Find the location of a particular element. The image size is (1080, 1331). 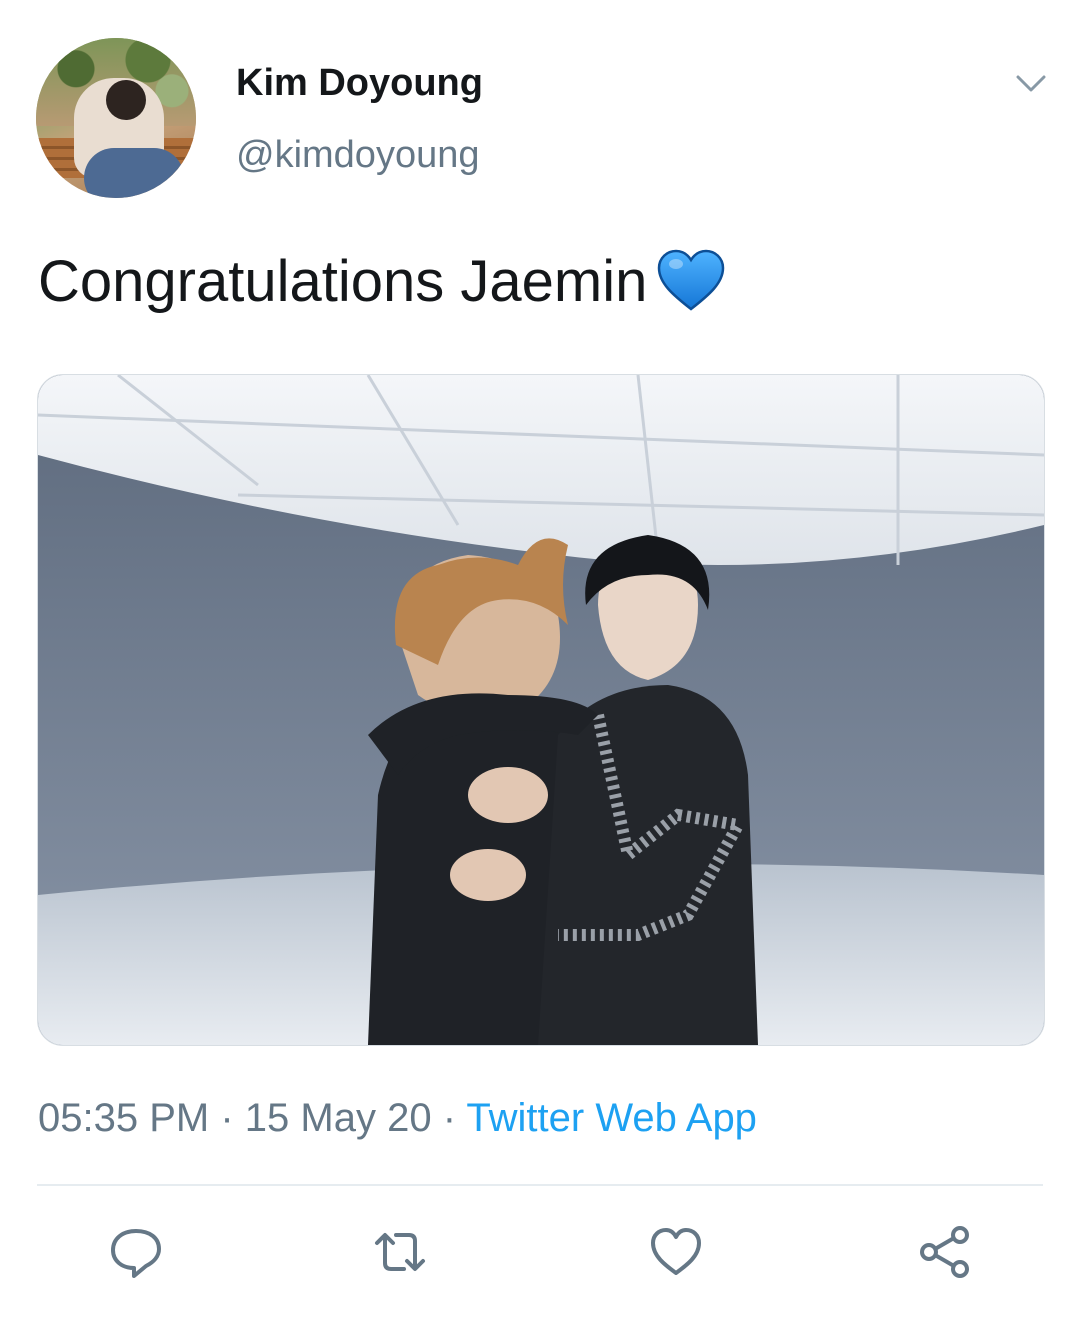

divider is located at coordinates (540, 1185).